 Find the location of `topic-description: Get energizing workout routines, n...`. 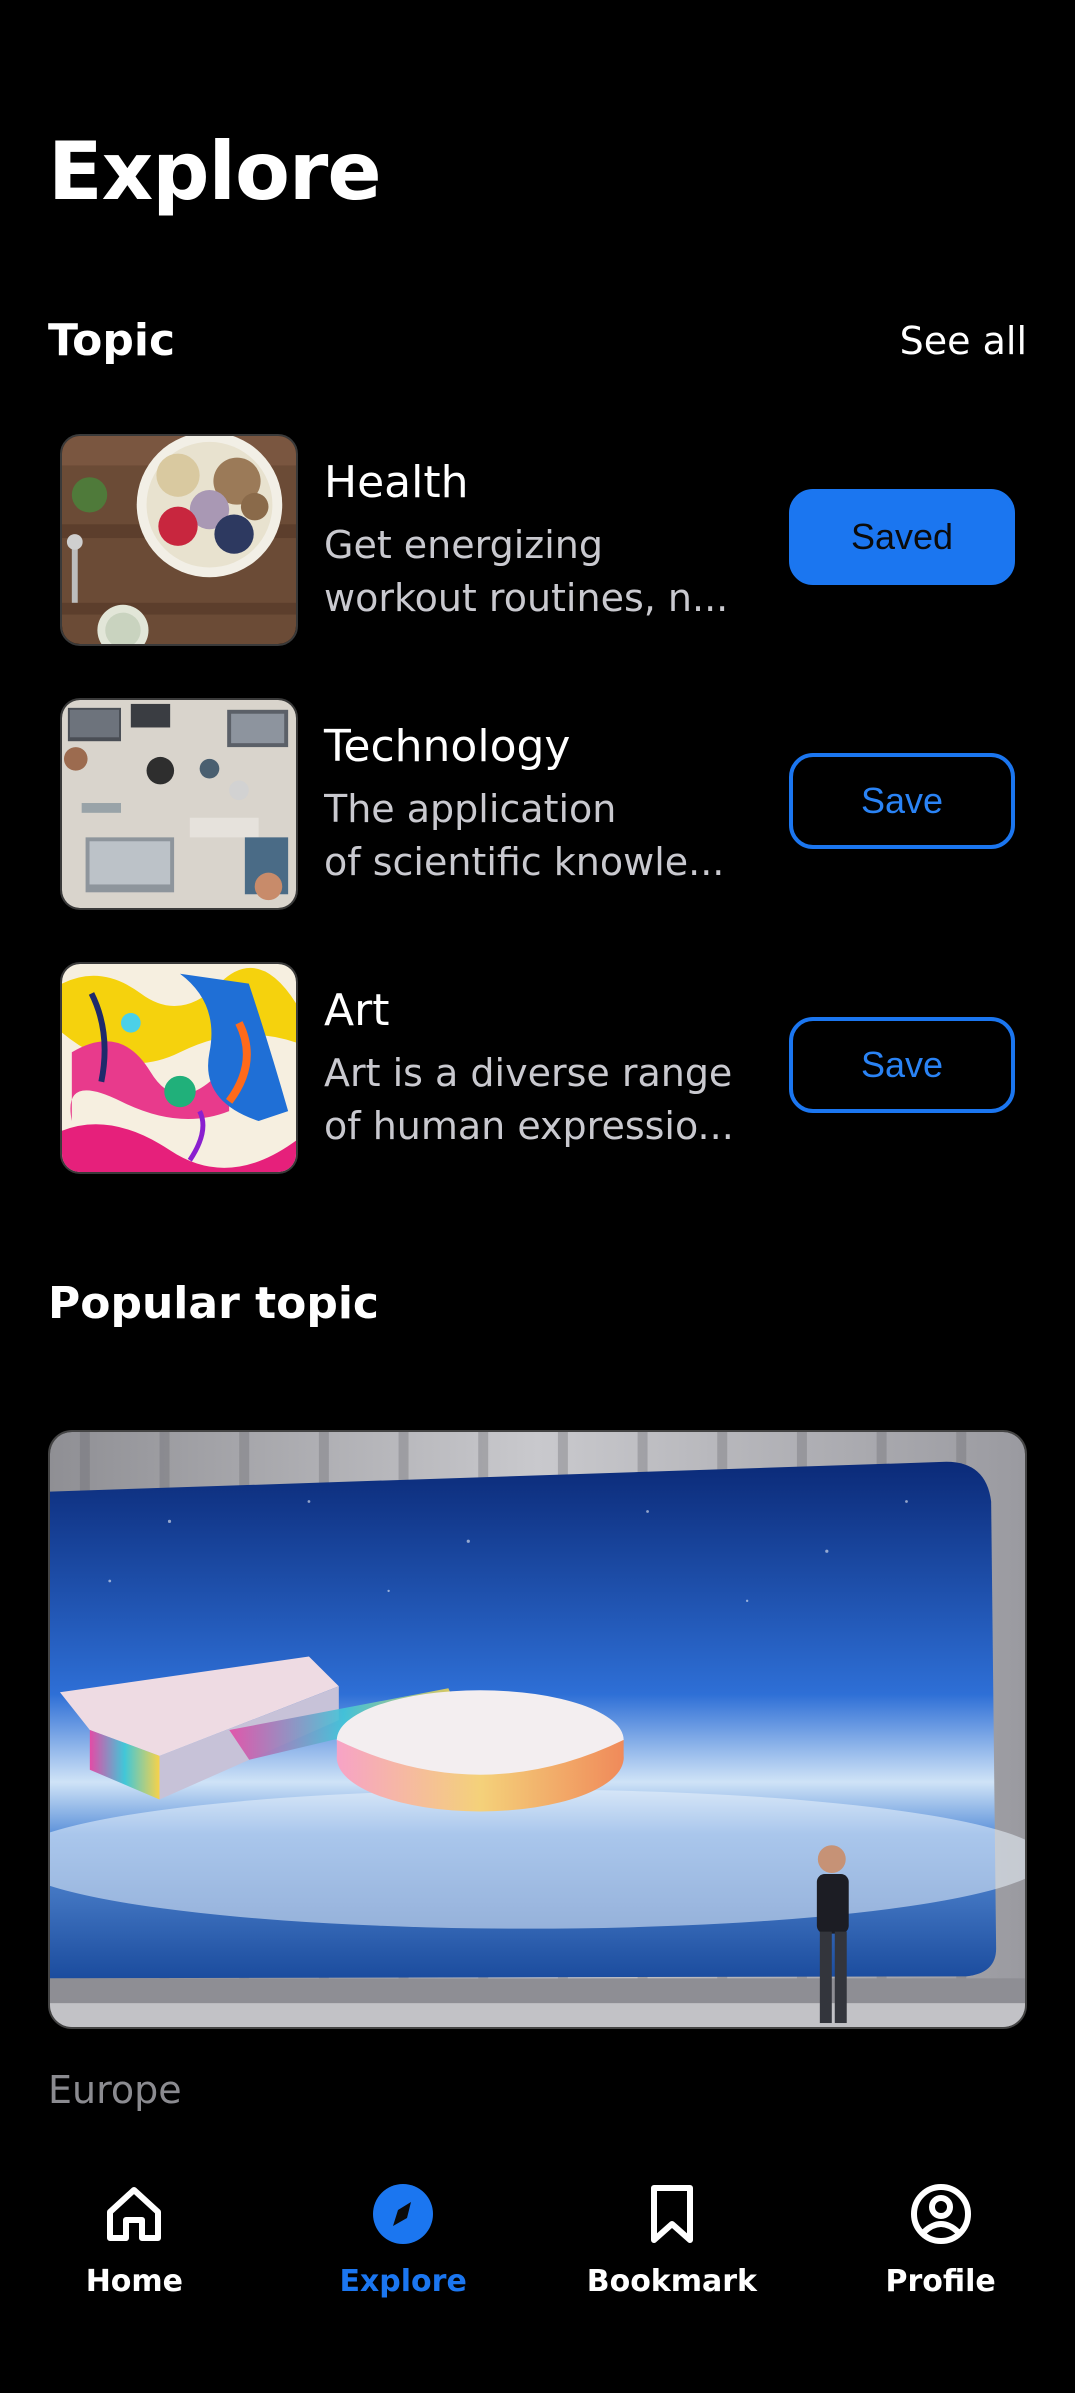

topic-description: Get energizing workout routines, n... is located at coordinates (539, 572).